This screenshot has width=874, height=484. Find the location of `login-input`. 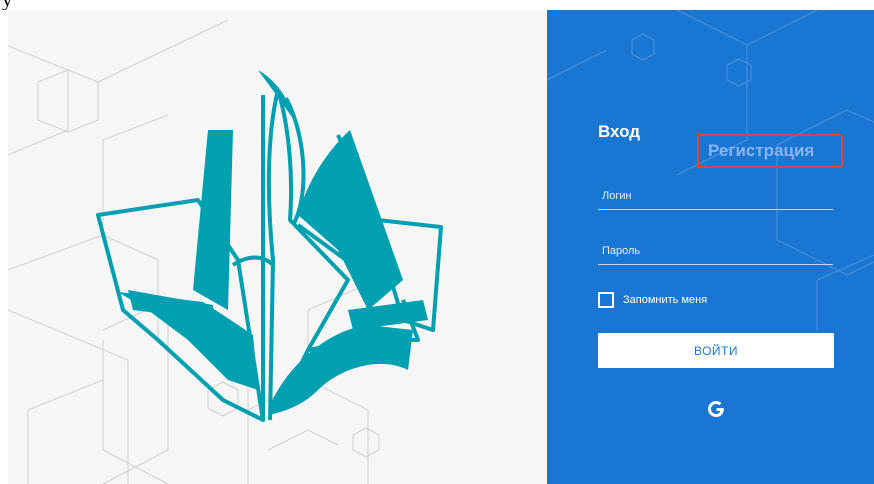

login-input is located at coordinates (715, 196).